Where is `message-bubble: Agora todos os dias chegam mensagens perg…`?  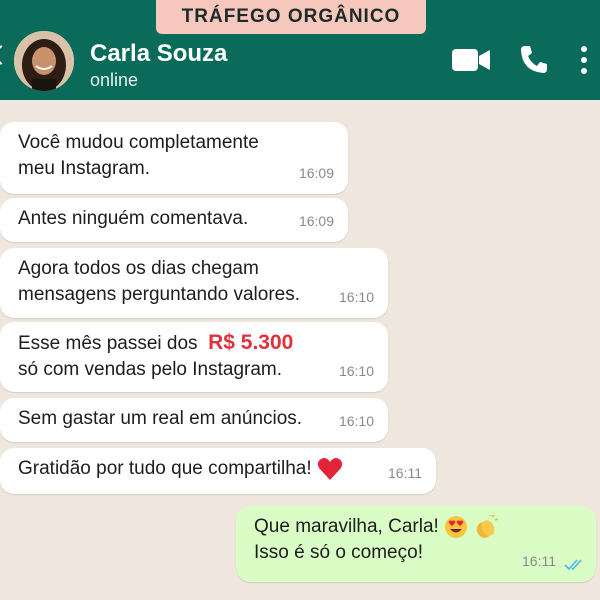 message-bubble: Agora todos os dias chegam mensagens perg… is located at coordinates (194, 283).